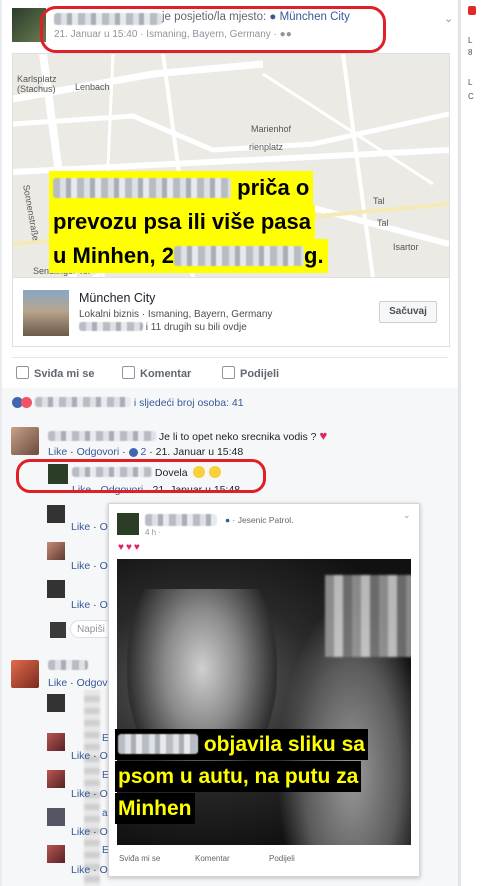  Describe the element at coordinates (266, 147) in the screenshot. I see `map-label: rienplatz` at that location.